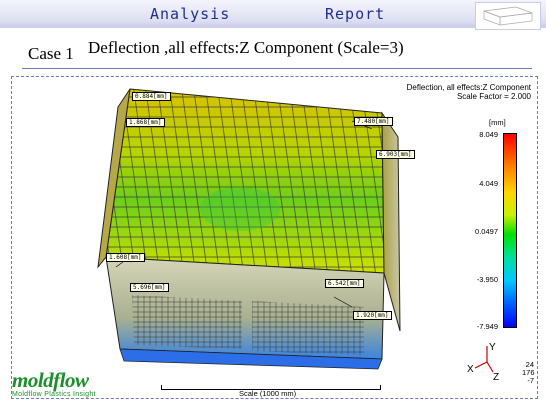  I want to click on legend-tick: -3.950, so click(487, 279).